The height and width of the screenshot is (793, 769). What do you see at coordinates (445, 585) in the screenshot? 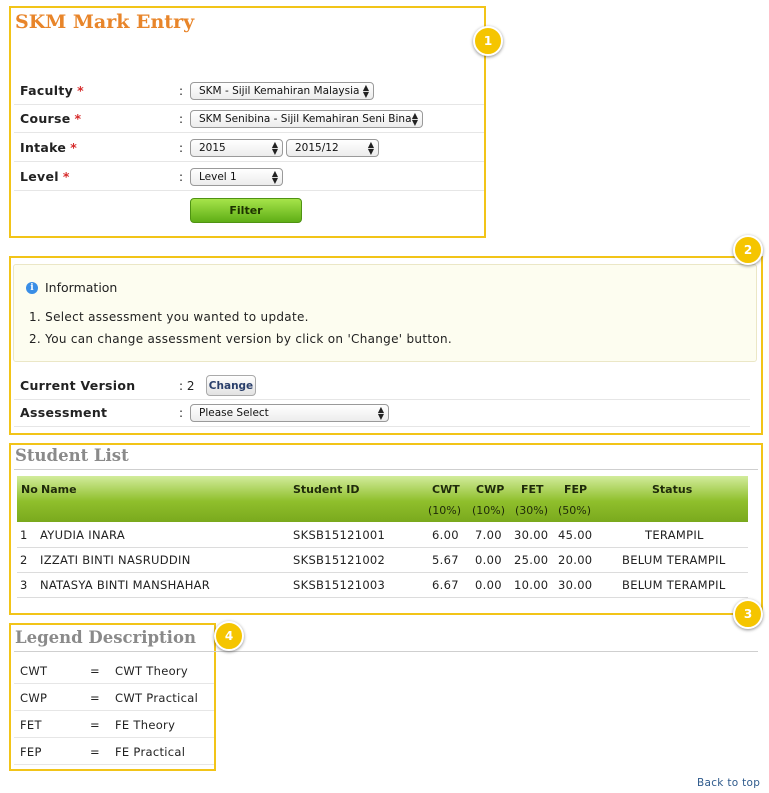
I see `cell-cwt: 6.67` at bounding box center [445, 585].